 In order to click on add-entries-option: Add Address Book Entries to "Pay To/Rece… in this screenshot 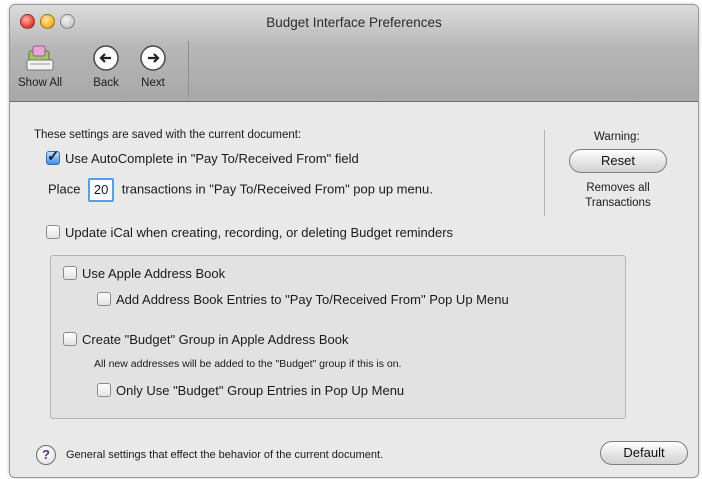, I will do `click(303, 299)`.